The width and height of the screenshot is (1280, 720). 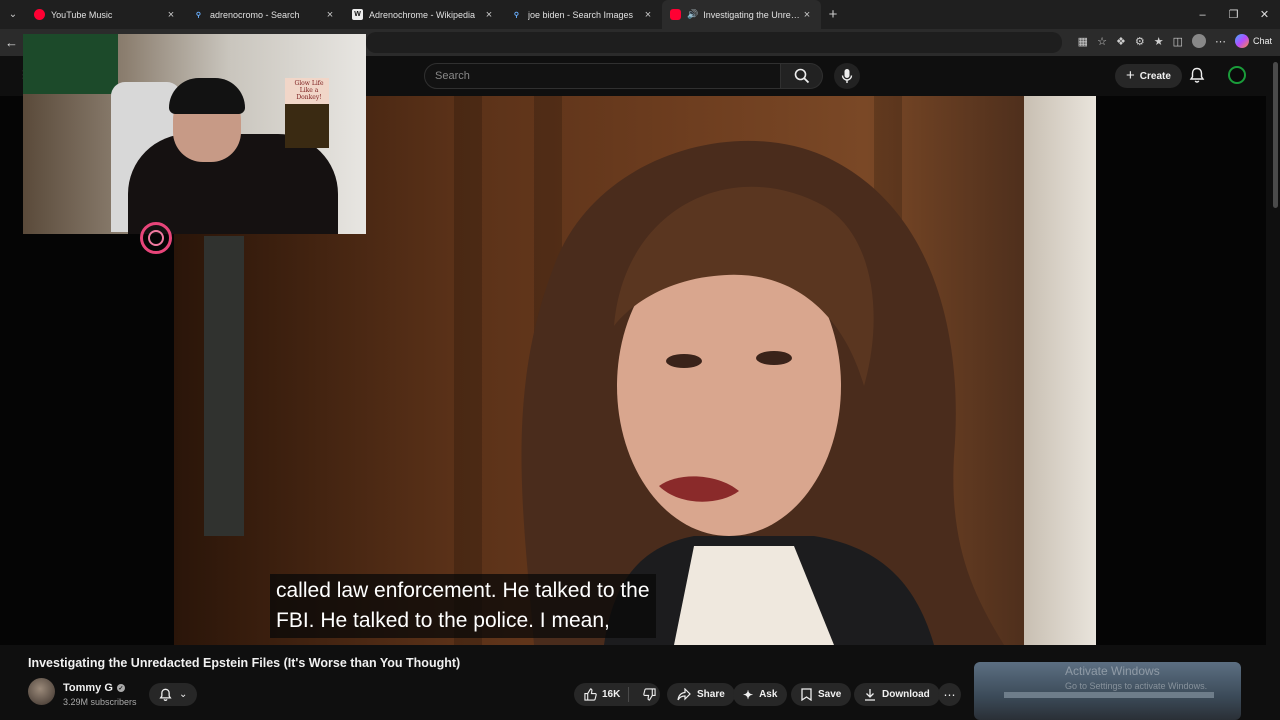 I want to click on share-arrow-icon, so click(x=684, y=694).